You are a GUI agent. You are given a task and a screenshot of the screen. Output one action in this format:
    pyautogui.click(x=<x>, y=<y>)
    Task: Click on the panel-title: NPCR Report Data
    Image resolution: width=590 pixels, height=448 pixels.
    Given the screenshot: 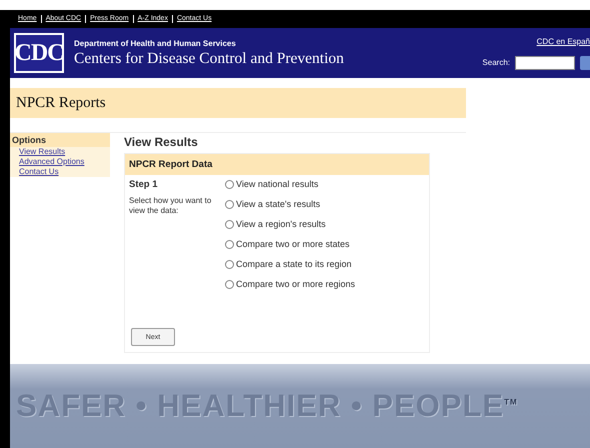 What is the action you would take?
    pyautogui.click(x=277, y=164)
    